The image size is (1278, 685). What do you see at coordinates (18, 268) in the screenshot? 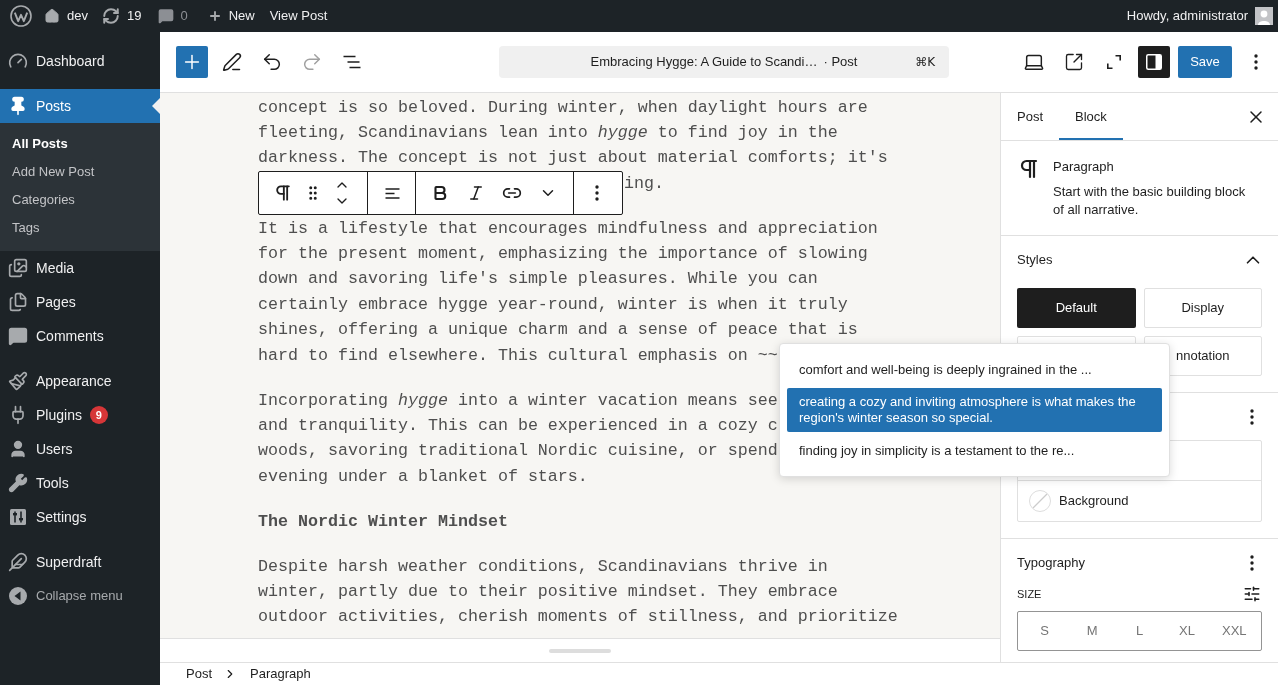
I see `images-icon` at bounding box center [18, 268].